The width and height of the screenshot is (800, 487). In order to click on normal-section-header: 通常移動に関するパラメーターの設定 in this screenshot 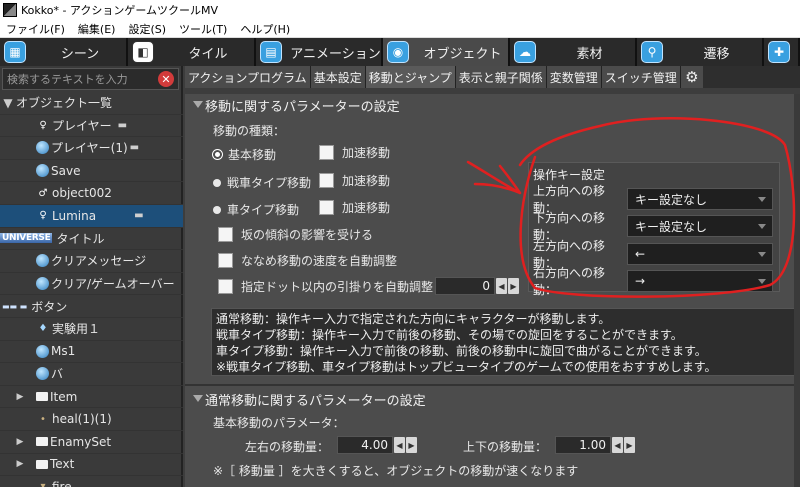, I will do `click(492, 399)`.